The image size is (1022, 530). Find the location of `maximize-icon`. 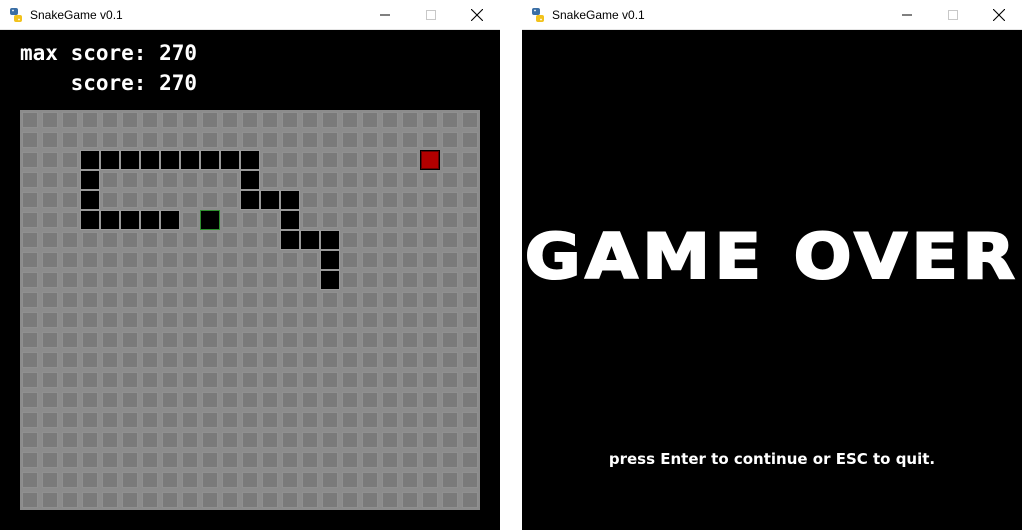

maximize-icon is located at coordinates (431, 15).